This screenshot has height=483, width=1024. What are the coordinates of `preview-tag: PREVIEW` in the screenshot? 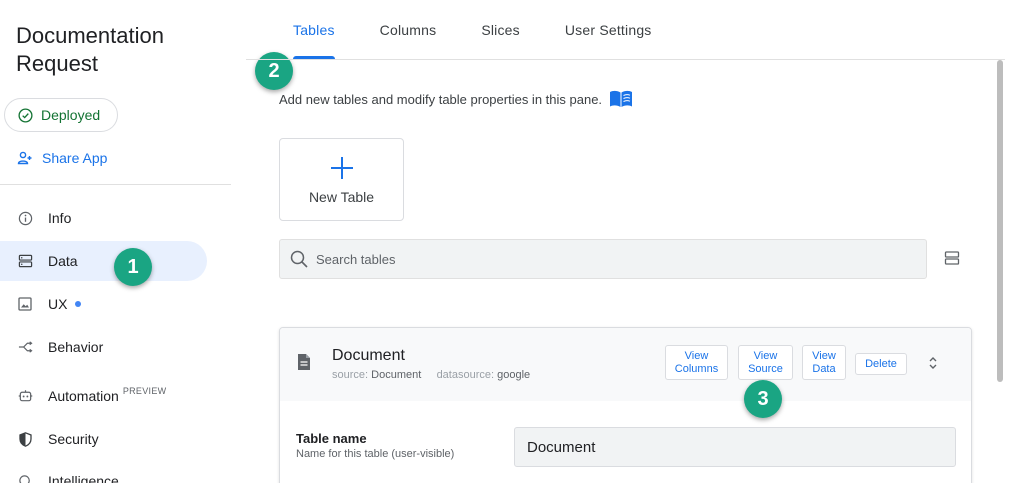 It's located at (144, 391).